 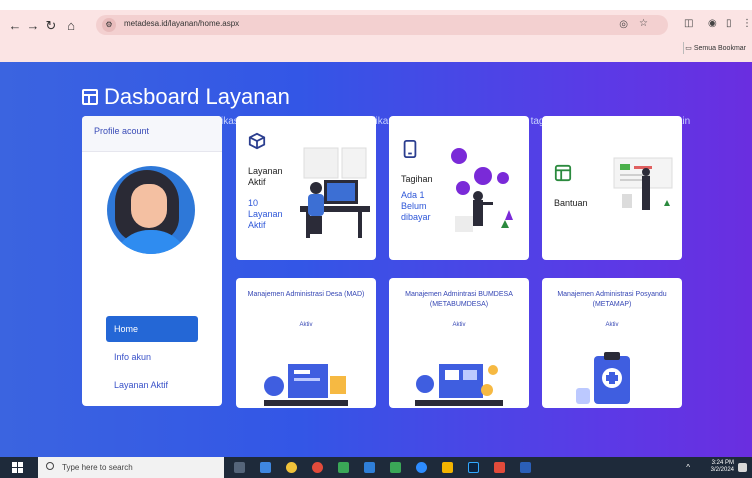 What do you see at coordinates (482, 190) in the screenshot?
I see `settings-gears-illustration` at bounding box center [482, 190].